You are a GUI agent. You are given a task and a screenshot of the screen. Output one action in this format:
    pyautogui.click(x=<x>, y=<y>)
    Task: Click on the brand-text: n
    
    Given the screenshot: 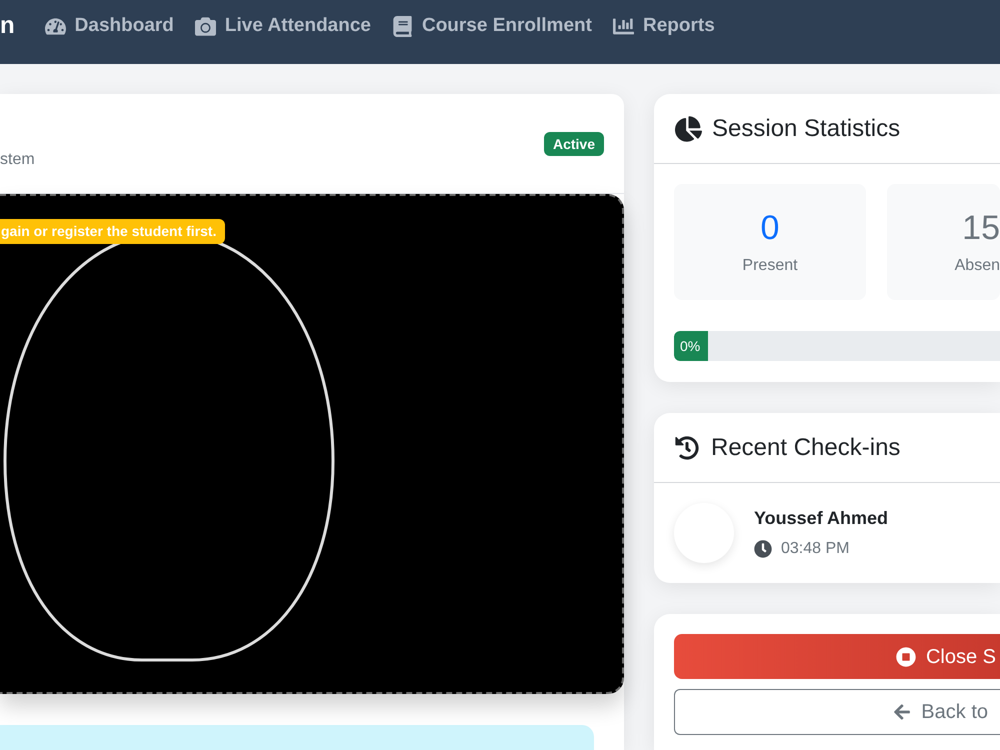 What is the action you would take?
    pyautogui.click(x=7, y=26)
    